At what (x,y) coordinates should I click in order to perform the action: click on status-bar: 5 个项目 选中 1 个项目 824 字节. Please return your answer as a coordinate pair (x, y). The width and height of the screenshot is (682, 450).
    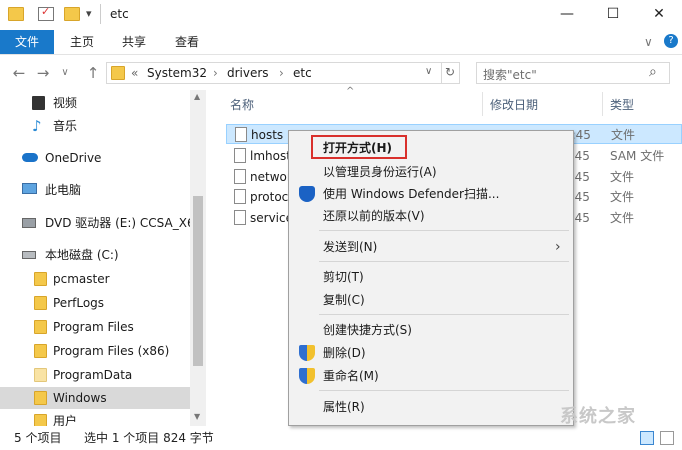
    Looking at the image, I should click on (341, 438).